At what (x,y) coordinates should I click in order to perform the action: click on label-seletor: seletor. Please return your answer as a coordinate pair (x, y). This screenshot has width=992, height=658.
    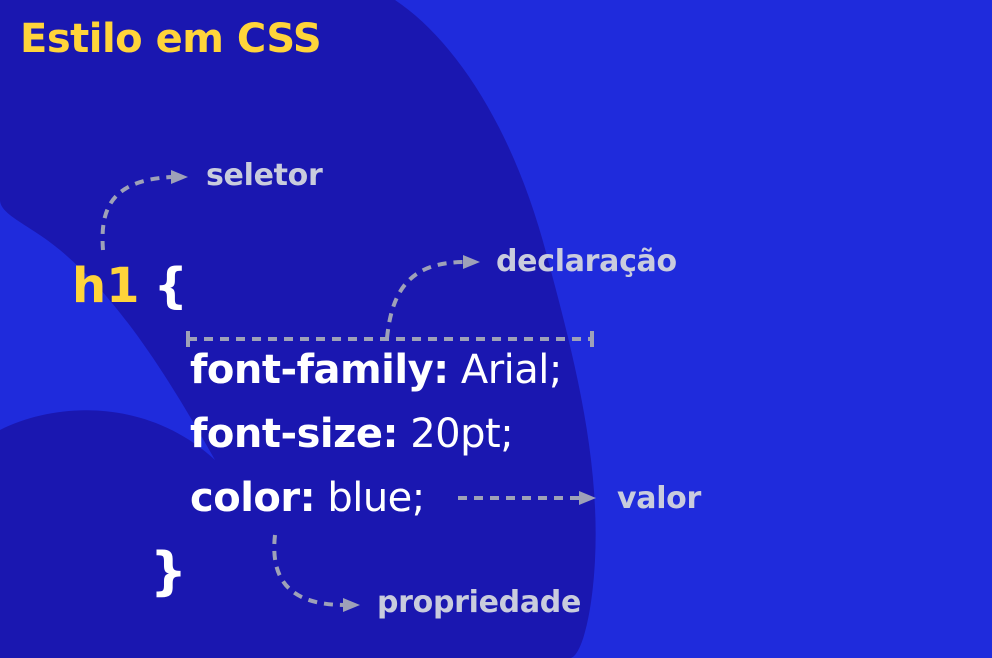
    Looking at the image, I should click on (264, 175).